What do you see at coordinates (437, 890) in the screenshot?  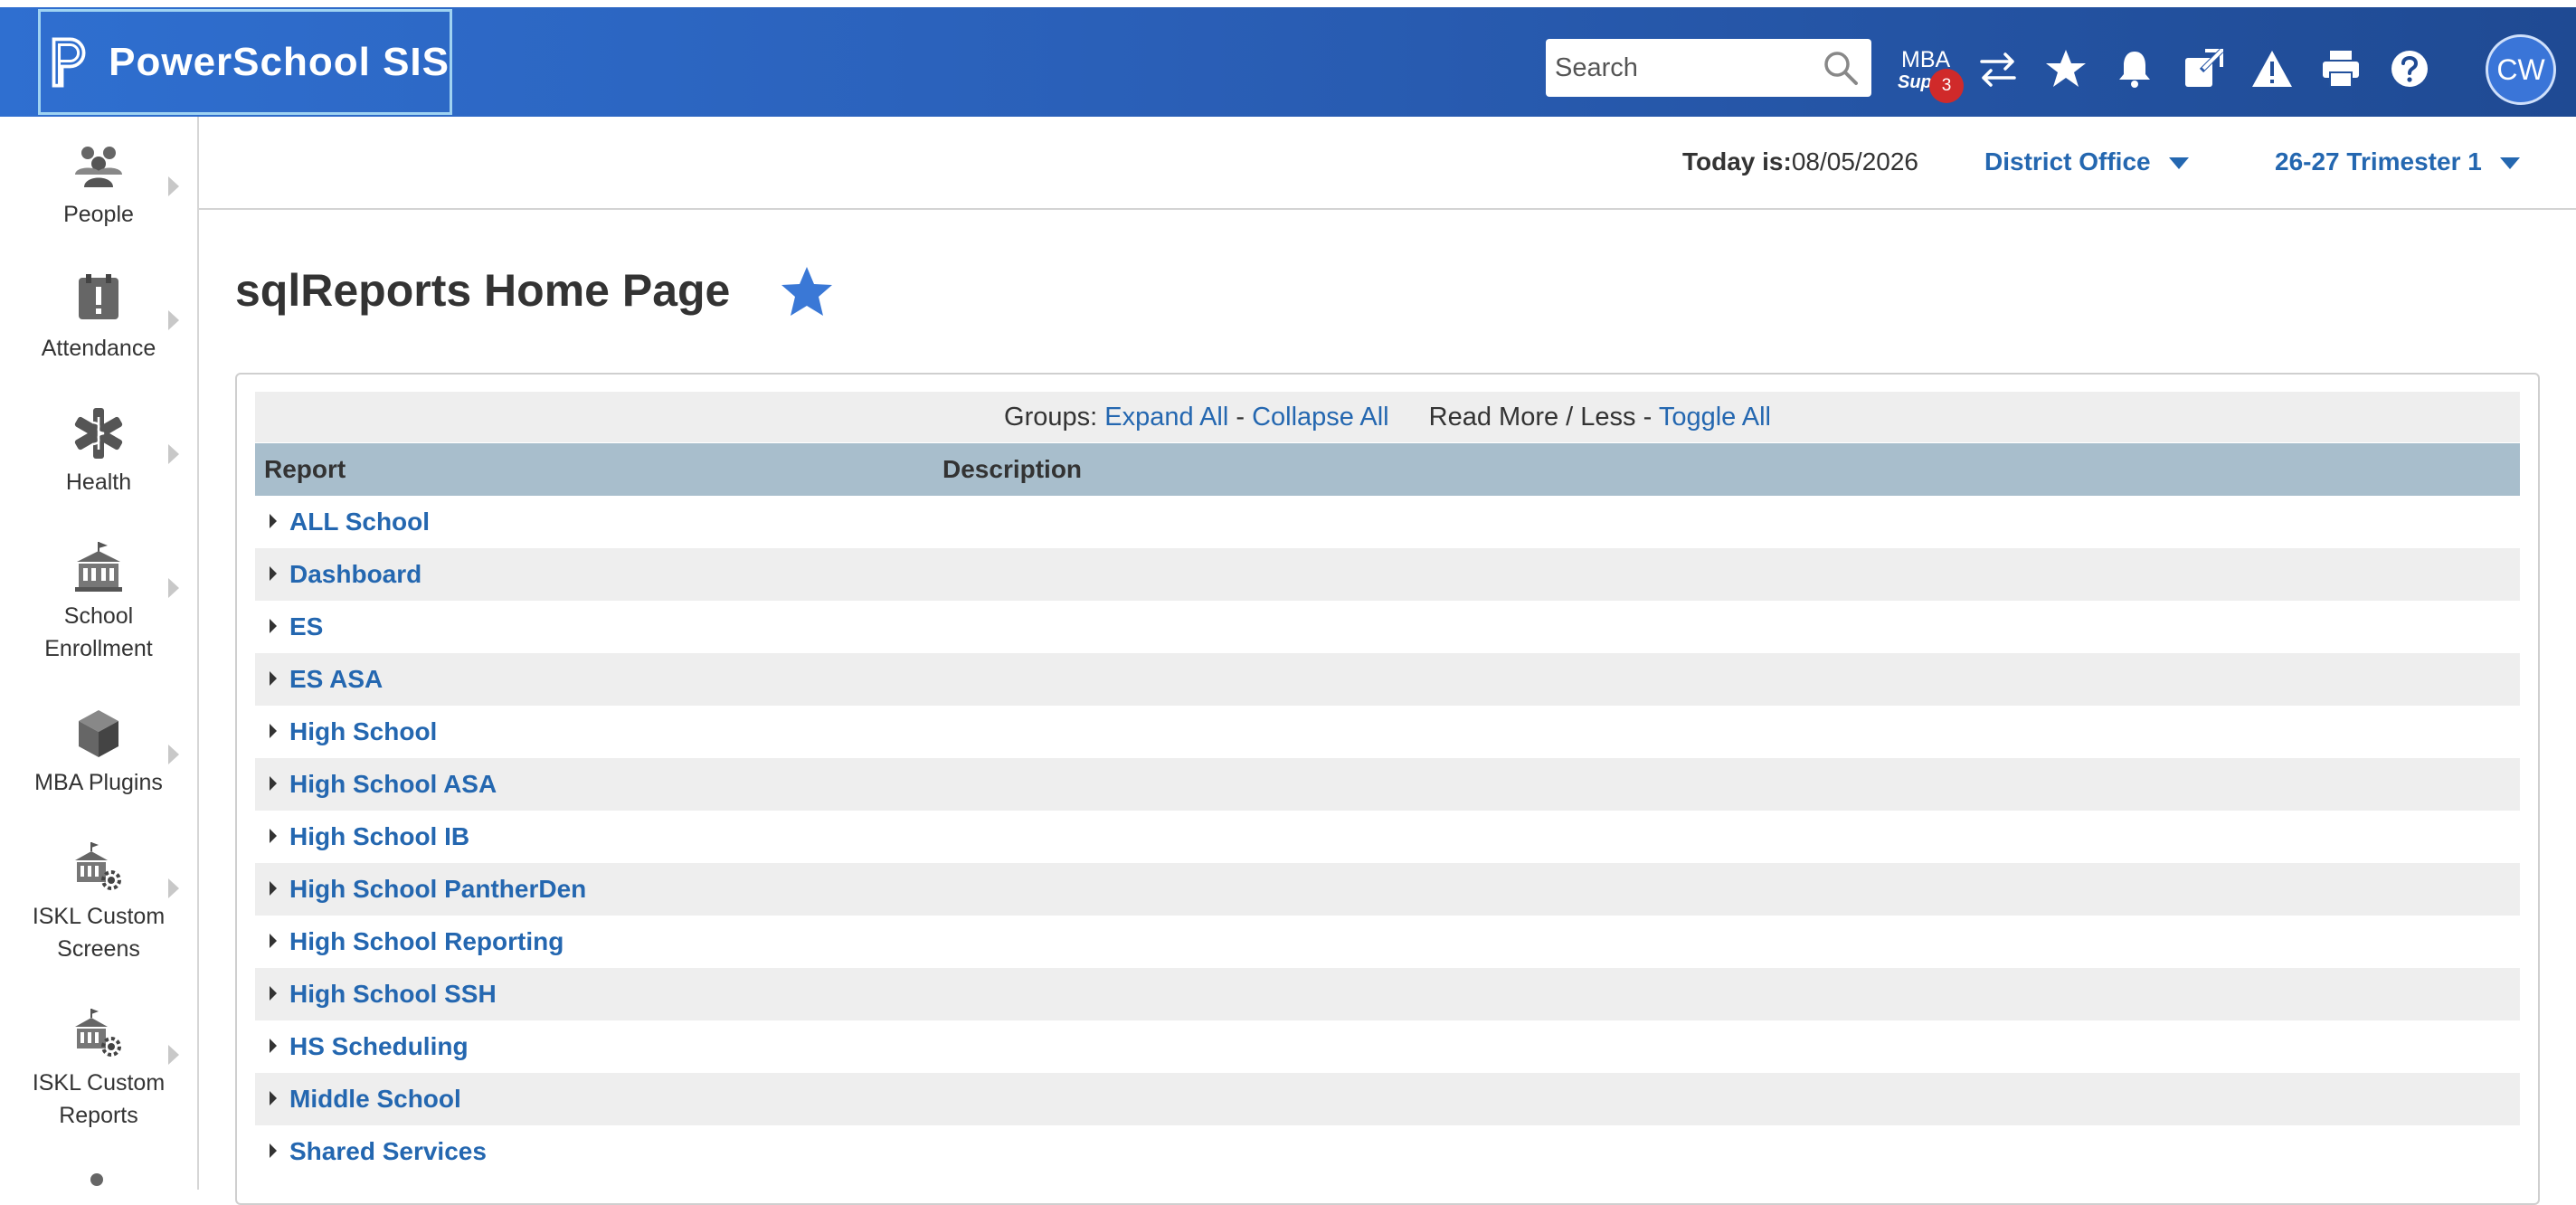 I see `report-group-link: High School PantherDen` at bounding box center [437, 890].